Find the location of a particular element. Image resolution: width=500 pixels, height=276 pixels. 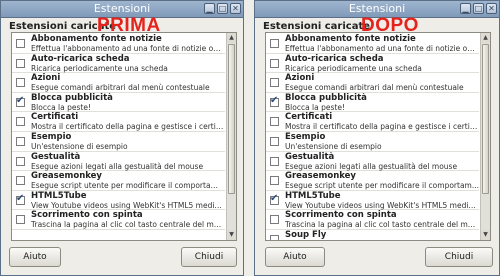

extension-name: Azioni is located at coordinates (46, 78).